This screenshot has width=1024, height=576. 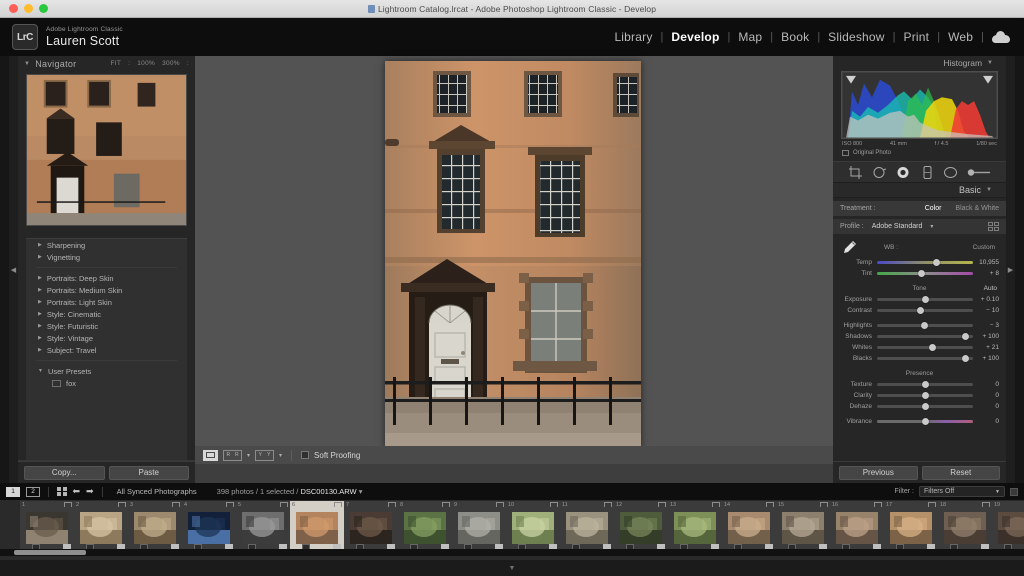 What do you see at coordinates (960, 37) in the screenshot?
I see `module-web: Web` at bounding box center [960, 37].